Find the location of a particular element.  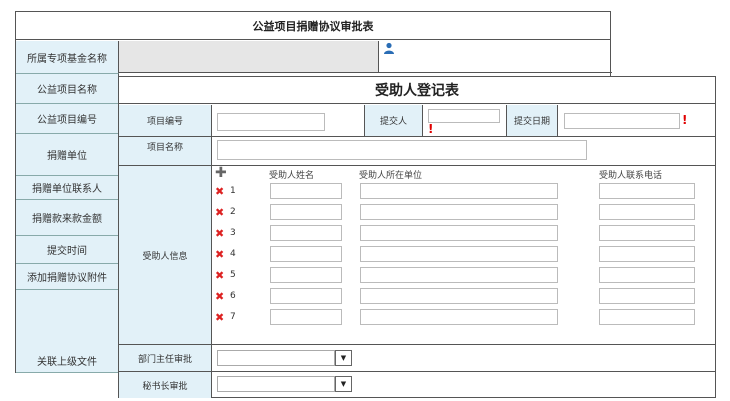

project-name-label: 项目名称 is located at coordinates (165, 151).